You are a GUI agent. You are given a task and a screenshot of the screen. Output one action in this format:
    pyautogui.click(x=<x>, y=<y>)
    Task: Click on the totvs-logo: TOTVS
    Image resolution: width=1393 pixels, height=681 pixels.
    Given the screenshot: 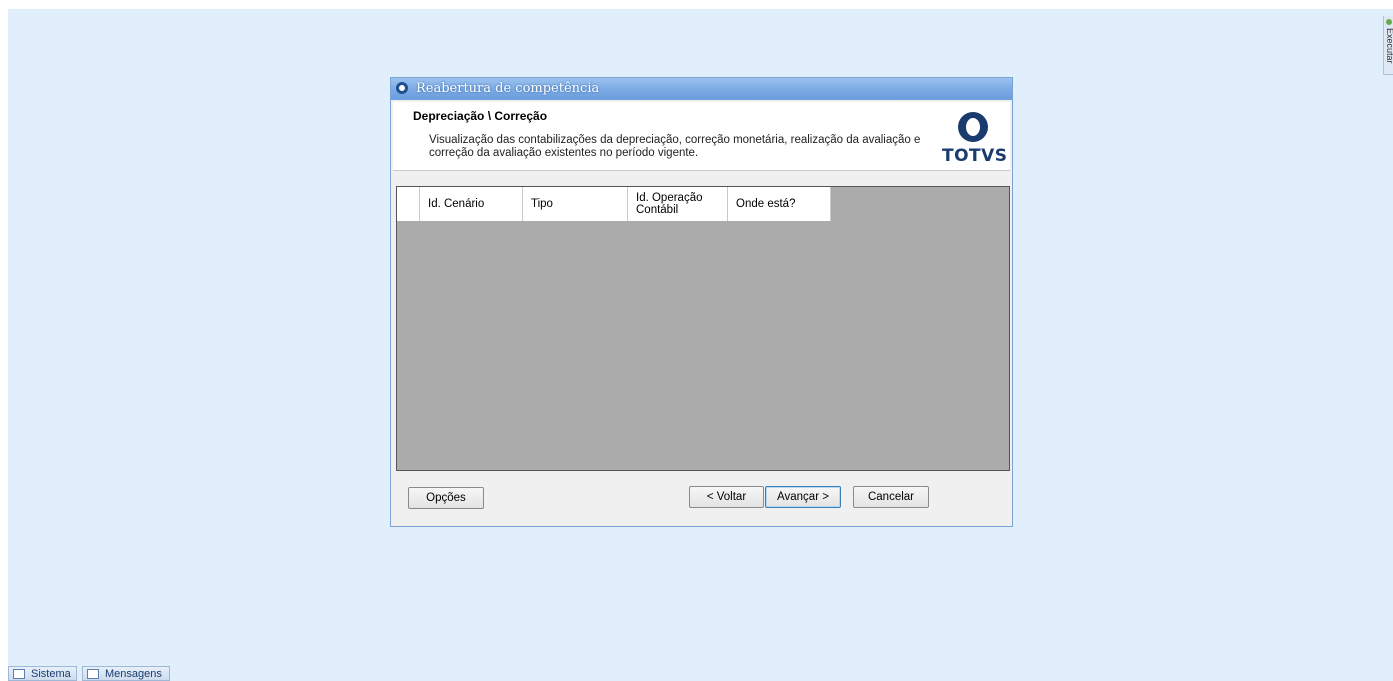 What is the action you would take?
    pyautogui.click(x=974, y=138)
    